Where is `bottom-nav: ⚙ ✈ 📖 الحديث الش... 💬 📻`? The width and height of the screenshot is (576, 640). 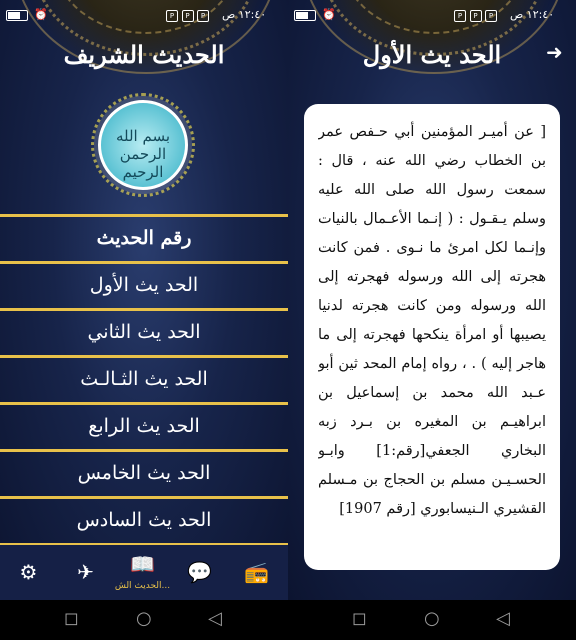
bottom-nav: ⚙ ✈ 📖 الحديث الش... 💬 📻 is located at coordinates (144, 572).